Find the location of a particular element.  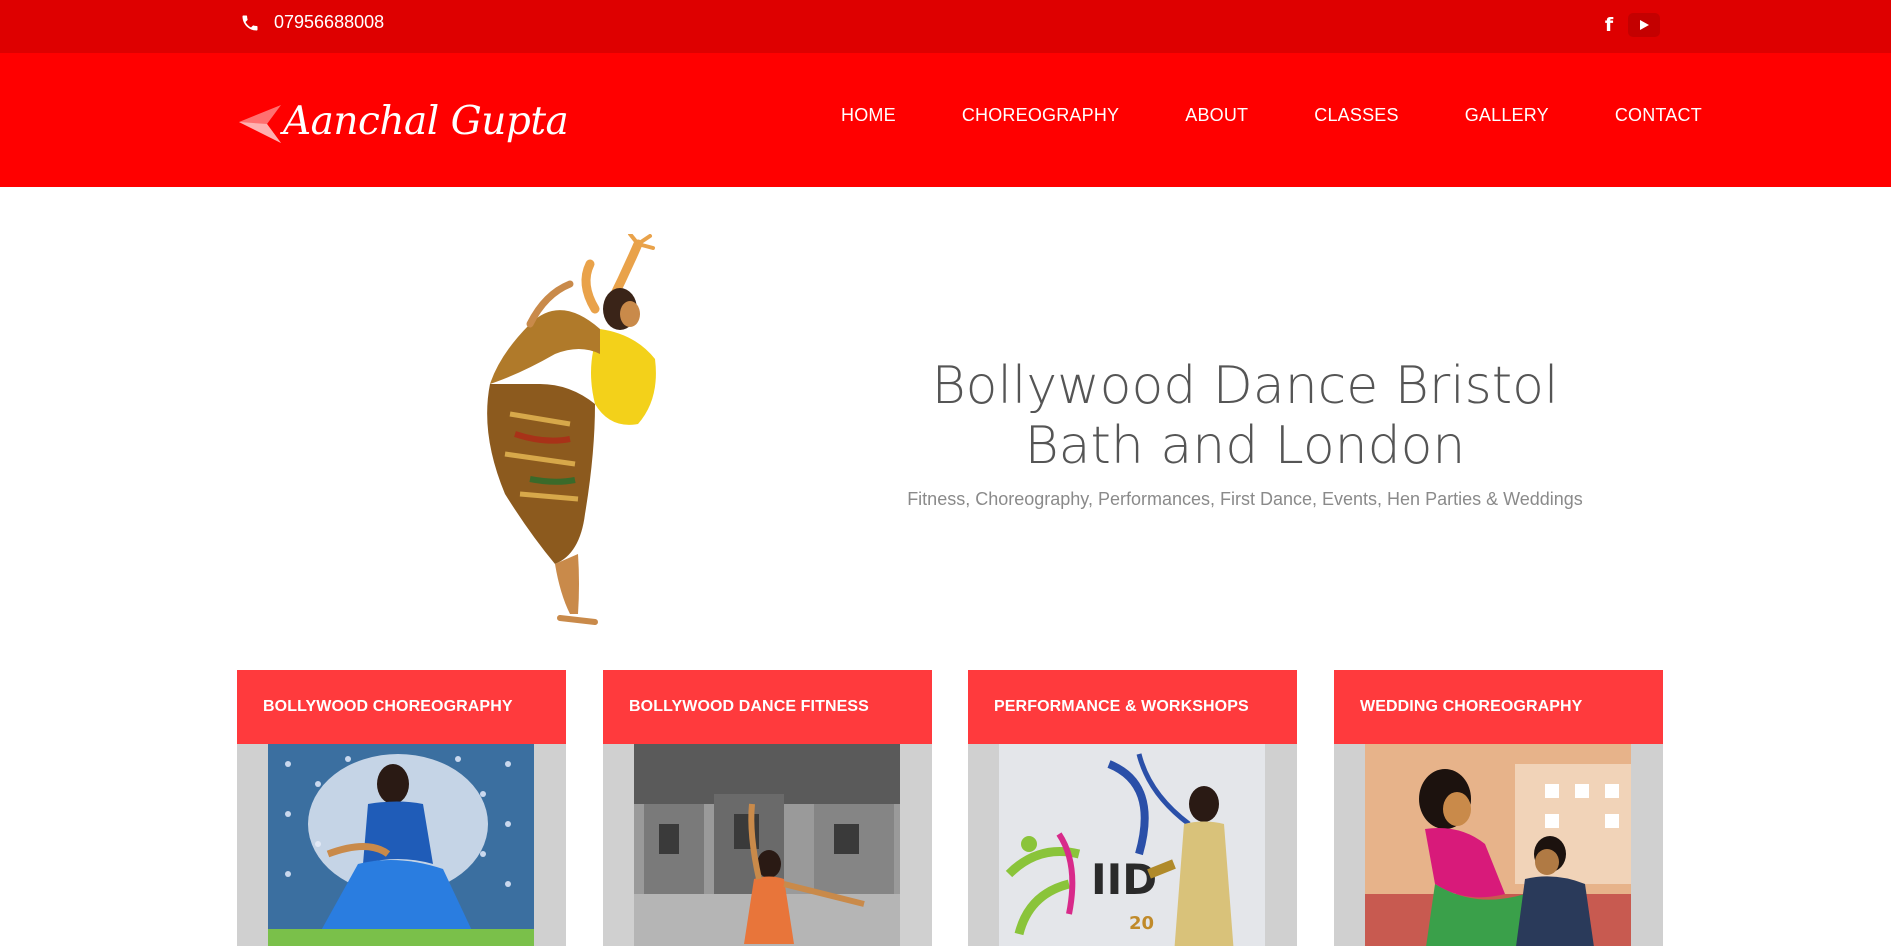

card-bollywood-dance-fitness: BOLLYWOOD DANCE FITNESS is located at coordinates (767, 808).